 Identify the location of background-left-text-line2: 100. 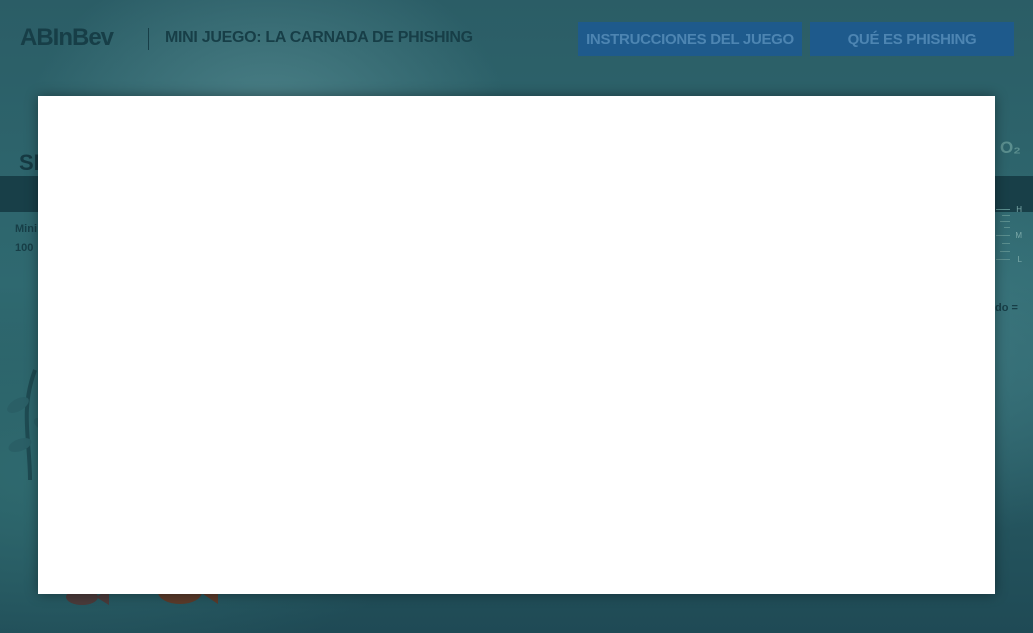
(24, 248).